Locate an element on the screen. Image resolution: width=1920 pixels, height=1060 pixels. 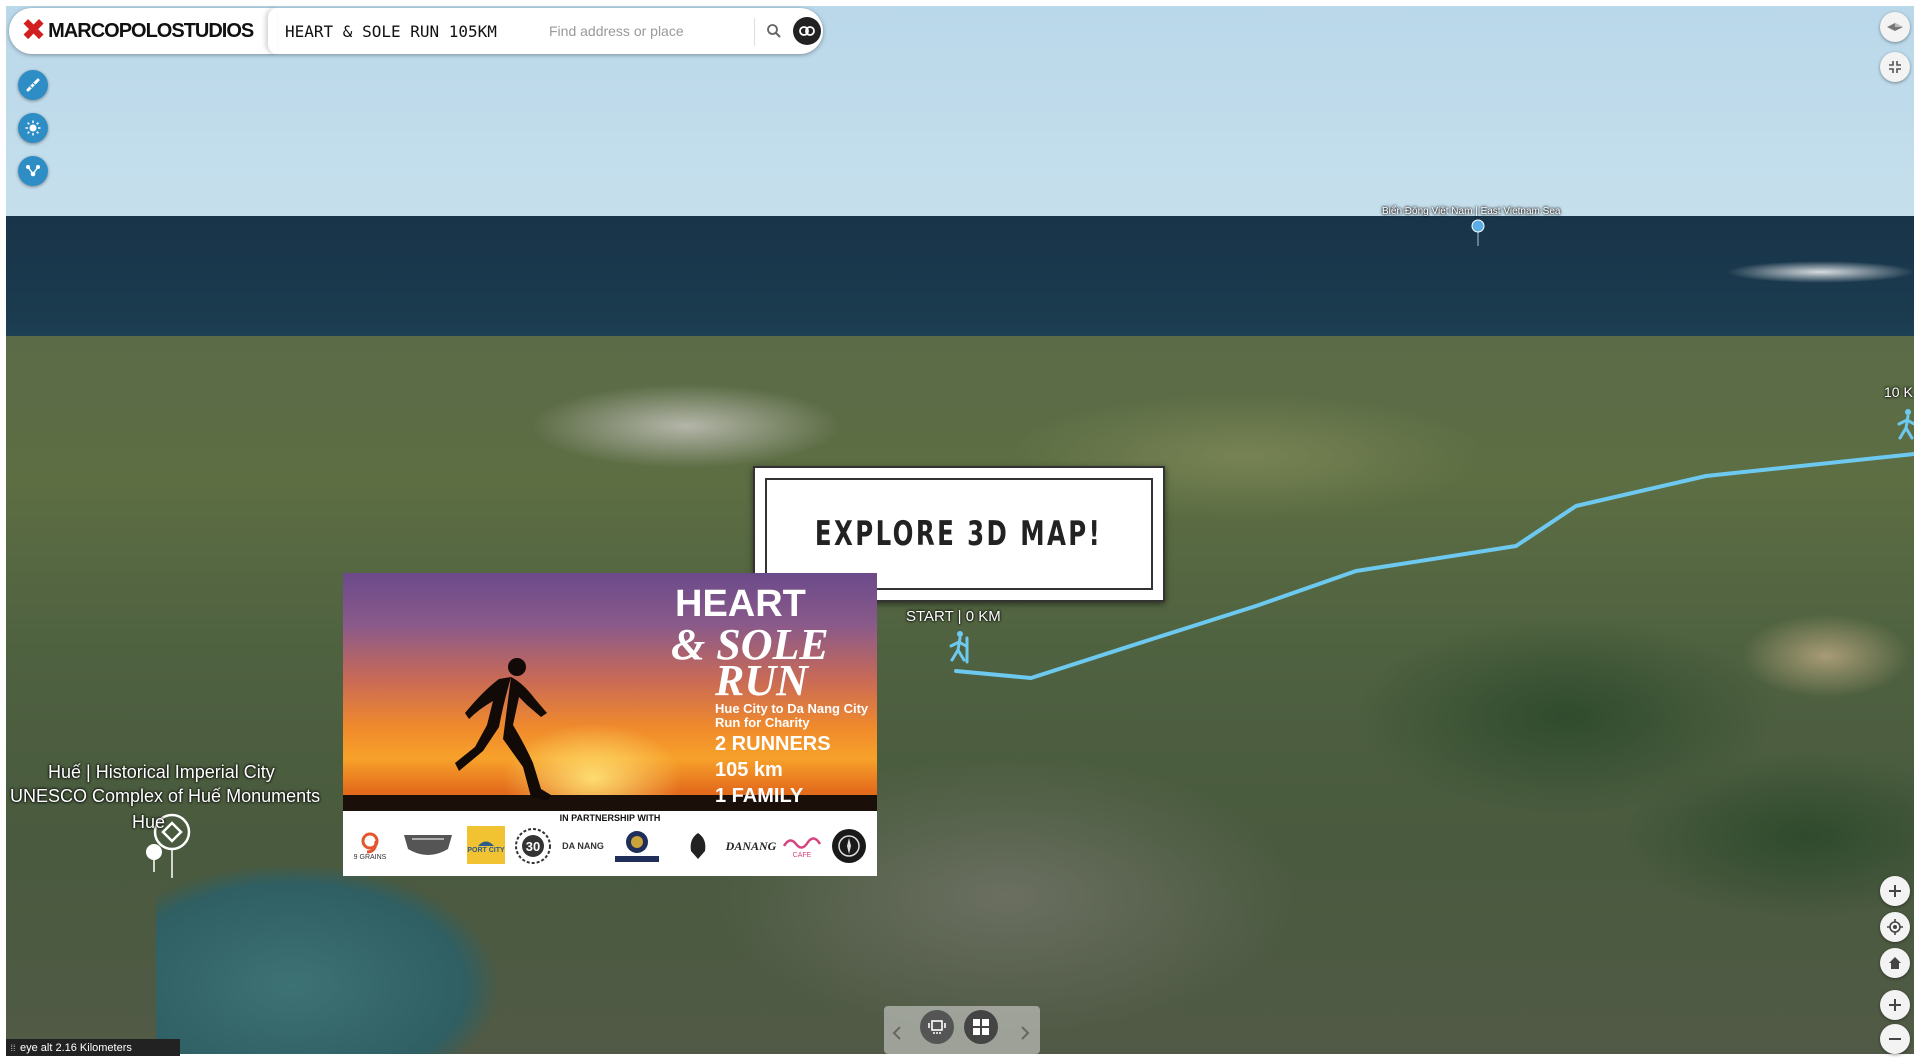
status-bar: ⁞⁞ eye alt 2.16 Kilometers is located at coordinates (93, 1047).